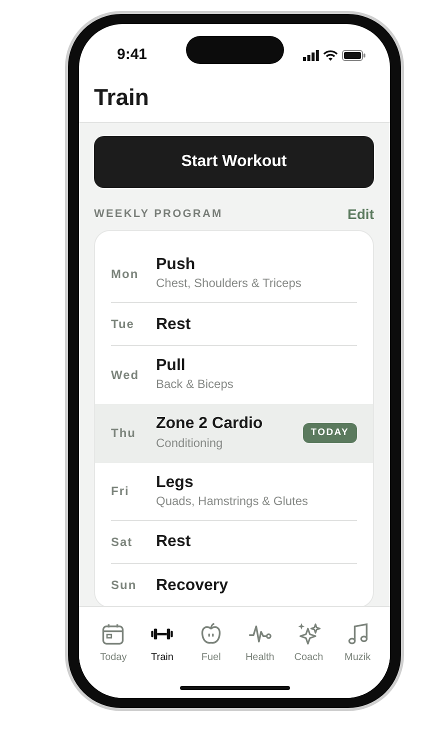 This screenshot has width=444, height=735. What do you see at coordinates (171, 366) in the screenshot?
I see `workout-title: Pull` at bounding box center [171, 366].